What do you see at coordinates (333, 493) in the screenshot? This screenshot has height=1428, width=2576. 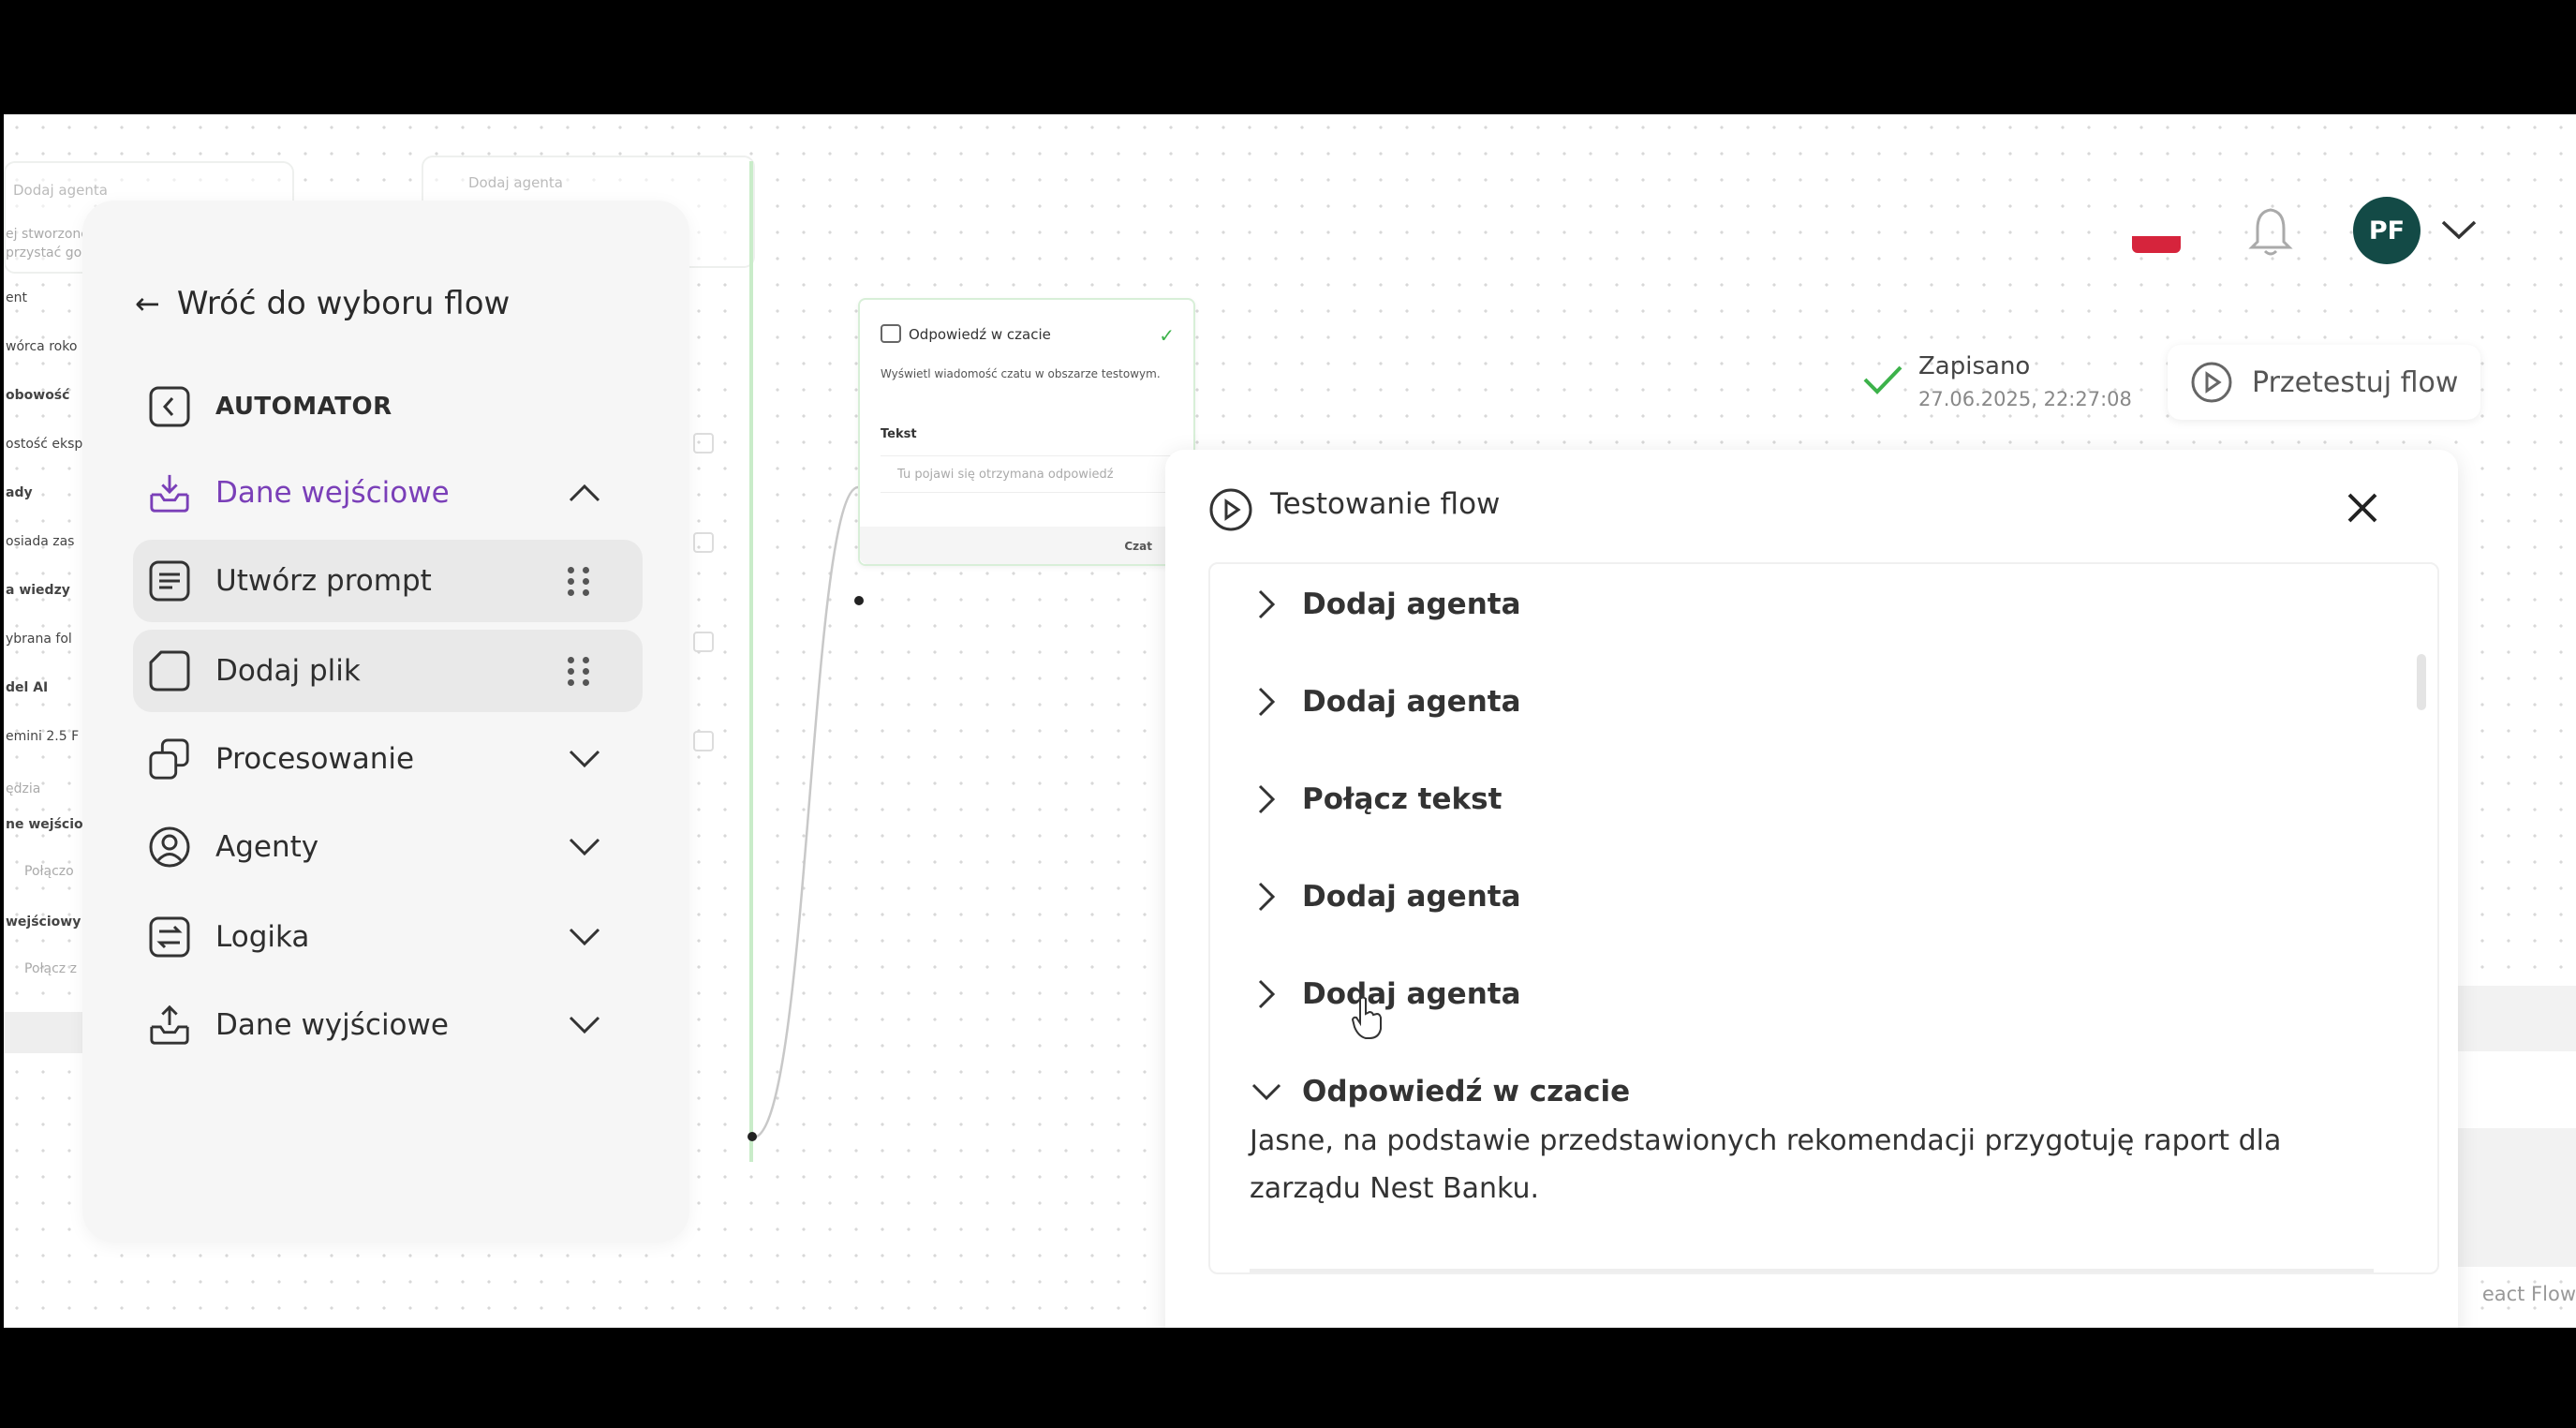 I see `sidebar-item-label: Dane wejściowe` at bounding box center [333, 493].